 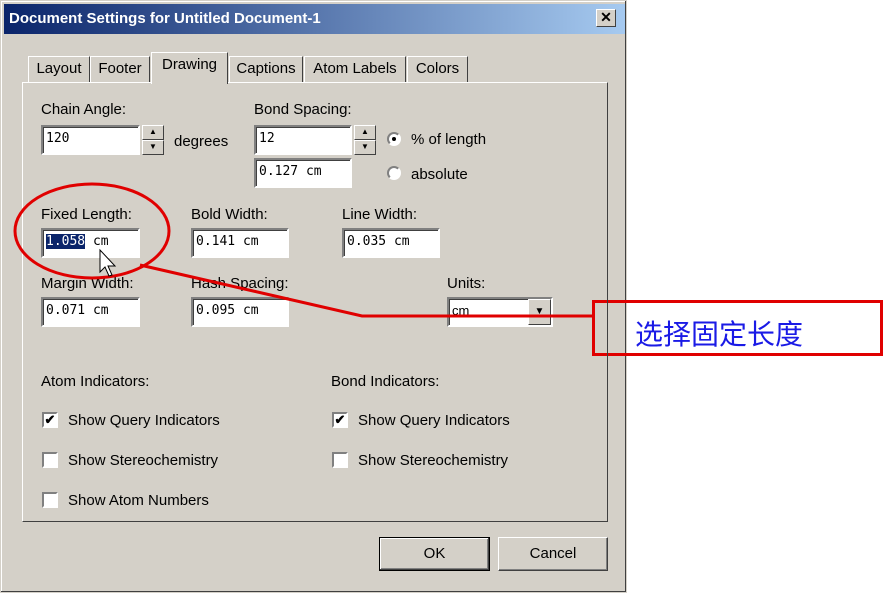 What do you see at coordinates (366, 290) in the screenshot?
I see `callout-line` at bounding box center [366, 290].